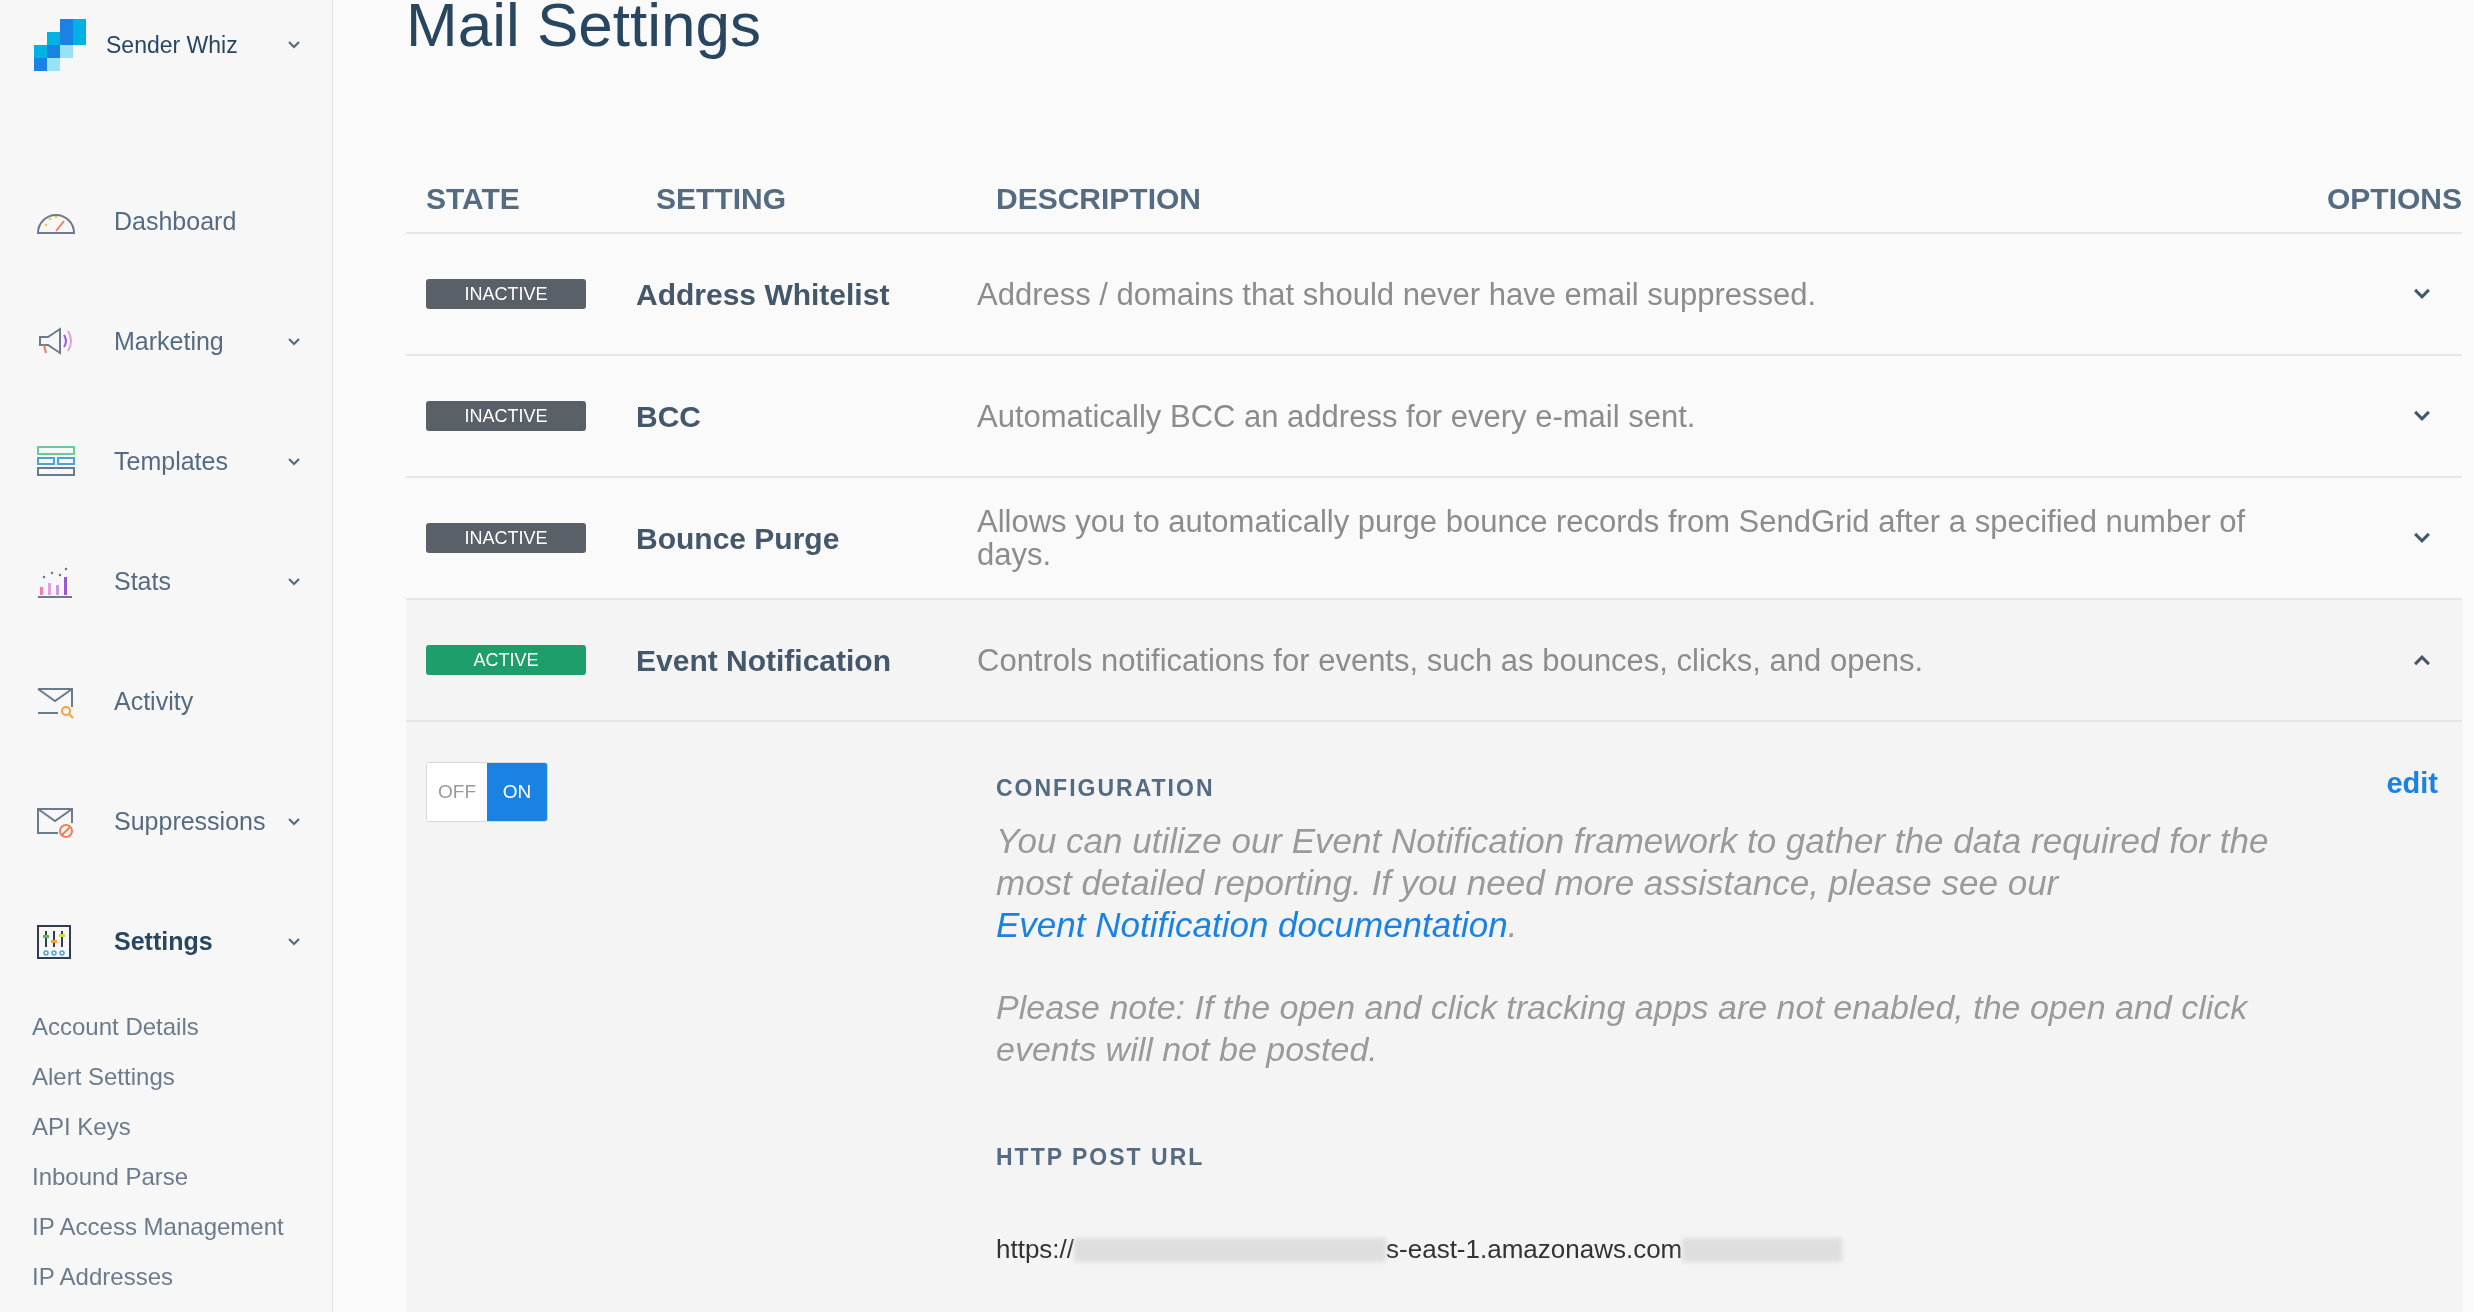 The width and height of the screenshot is (2474, 1312). What do you see at coordinates (1252, 924) in the screenshot?
I see `documentation-link: Event Notification documentation` at bounding box center [1252, 924].